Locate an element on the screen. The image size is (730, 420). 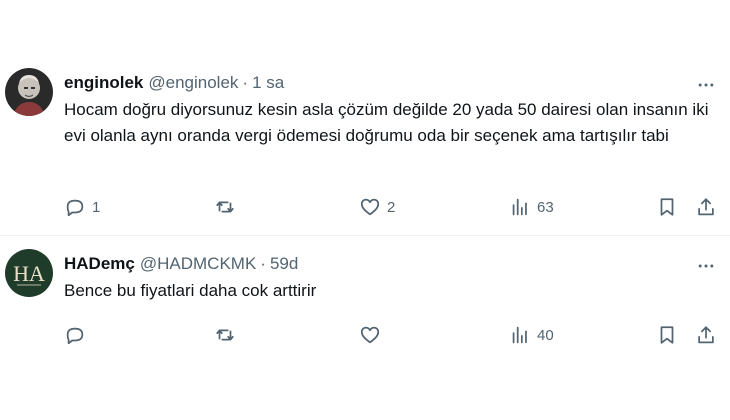
view-count: 40 is located at coordinates (545, 335).